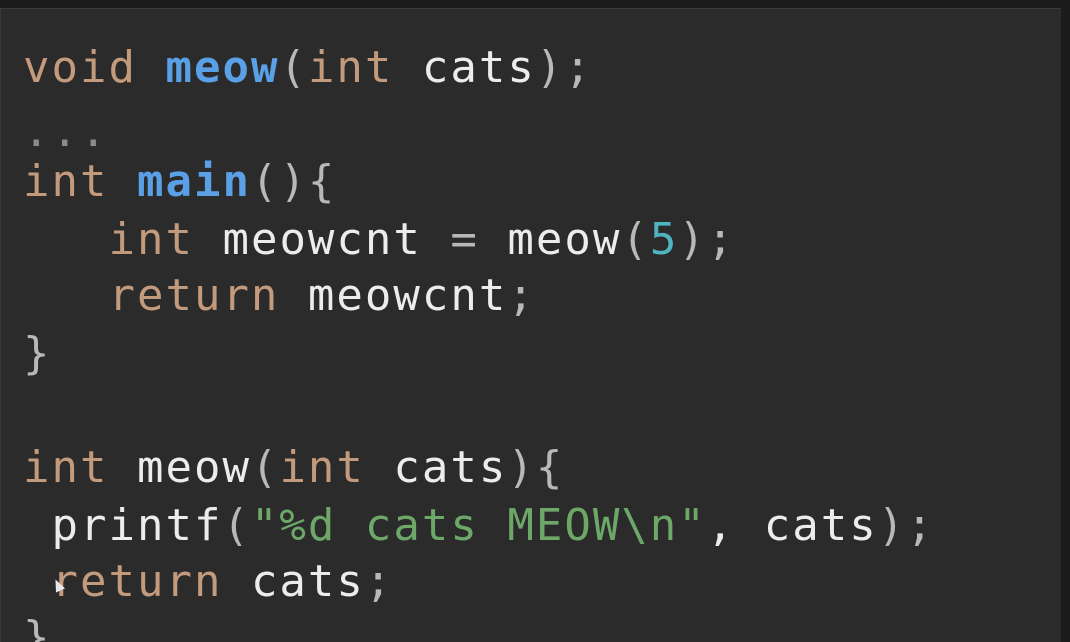  What do you see at coordinates (293, 181) in the screenshot?
I see `code-token: (){` at bounding box center [293, 181].